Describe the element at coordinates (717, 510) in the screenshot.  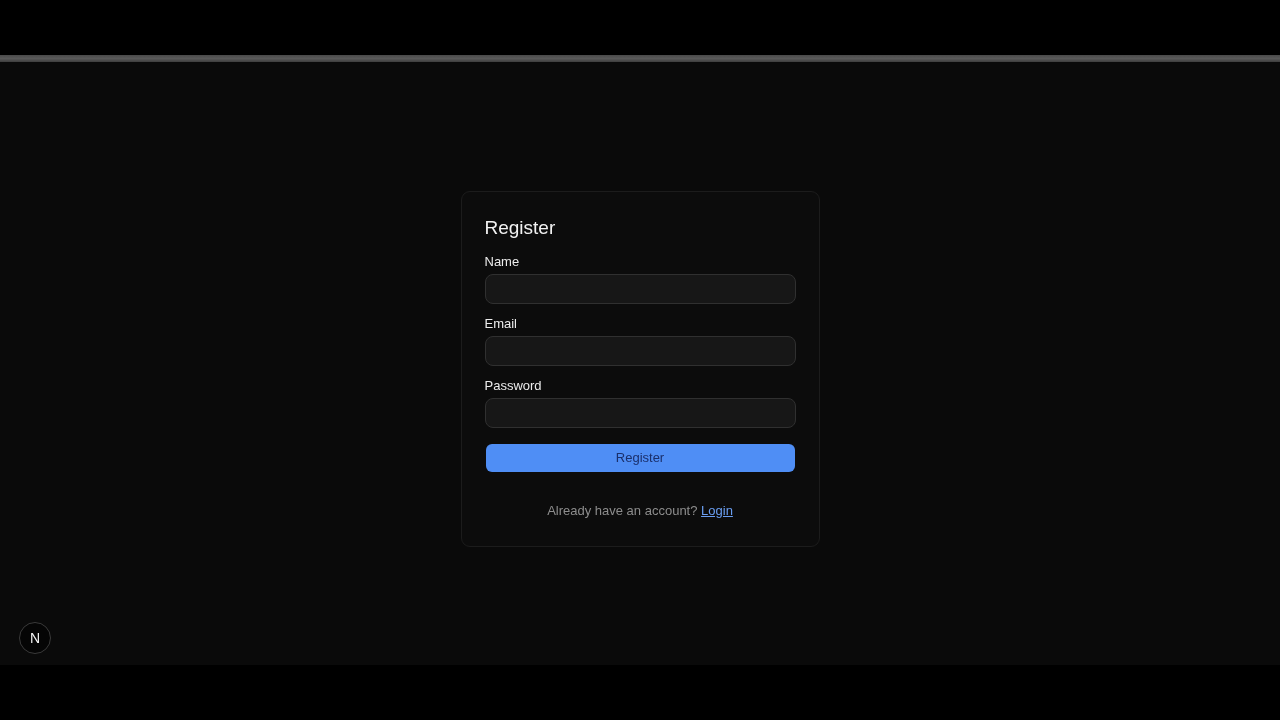
I see `login-link: Login` at that location.